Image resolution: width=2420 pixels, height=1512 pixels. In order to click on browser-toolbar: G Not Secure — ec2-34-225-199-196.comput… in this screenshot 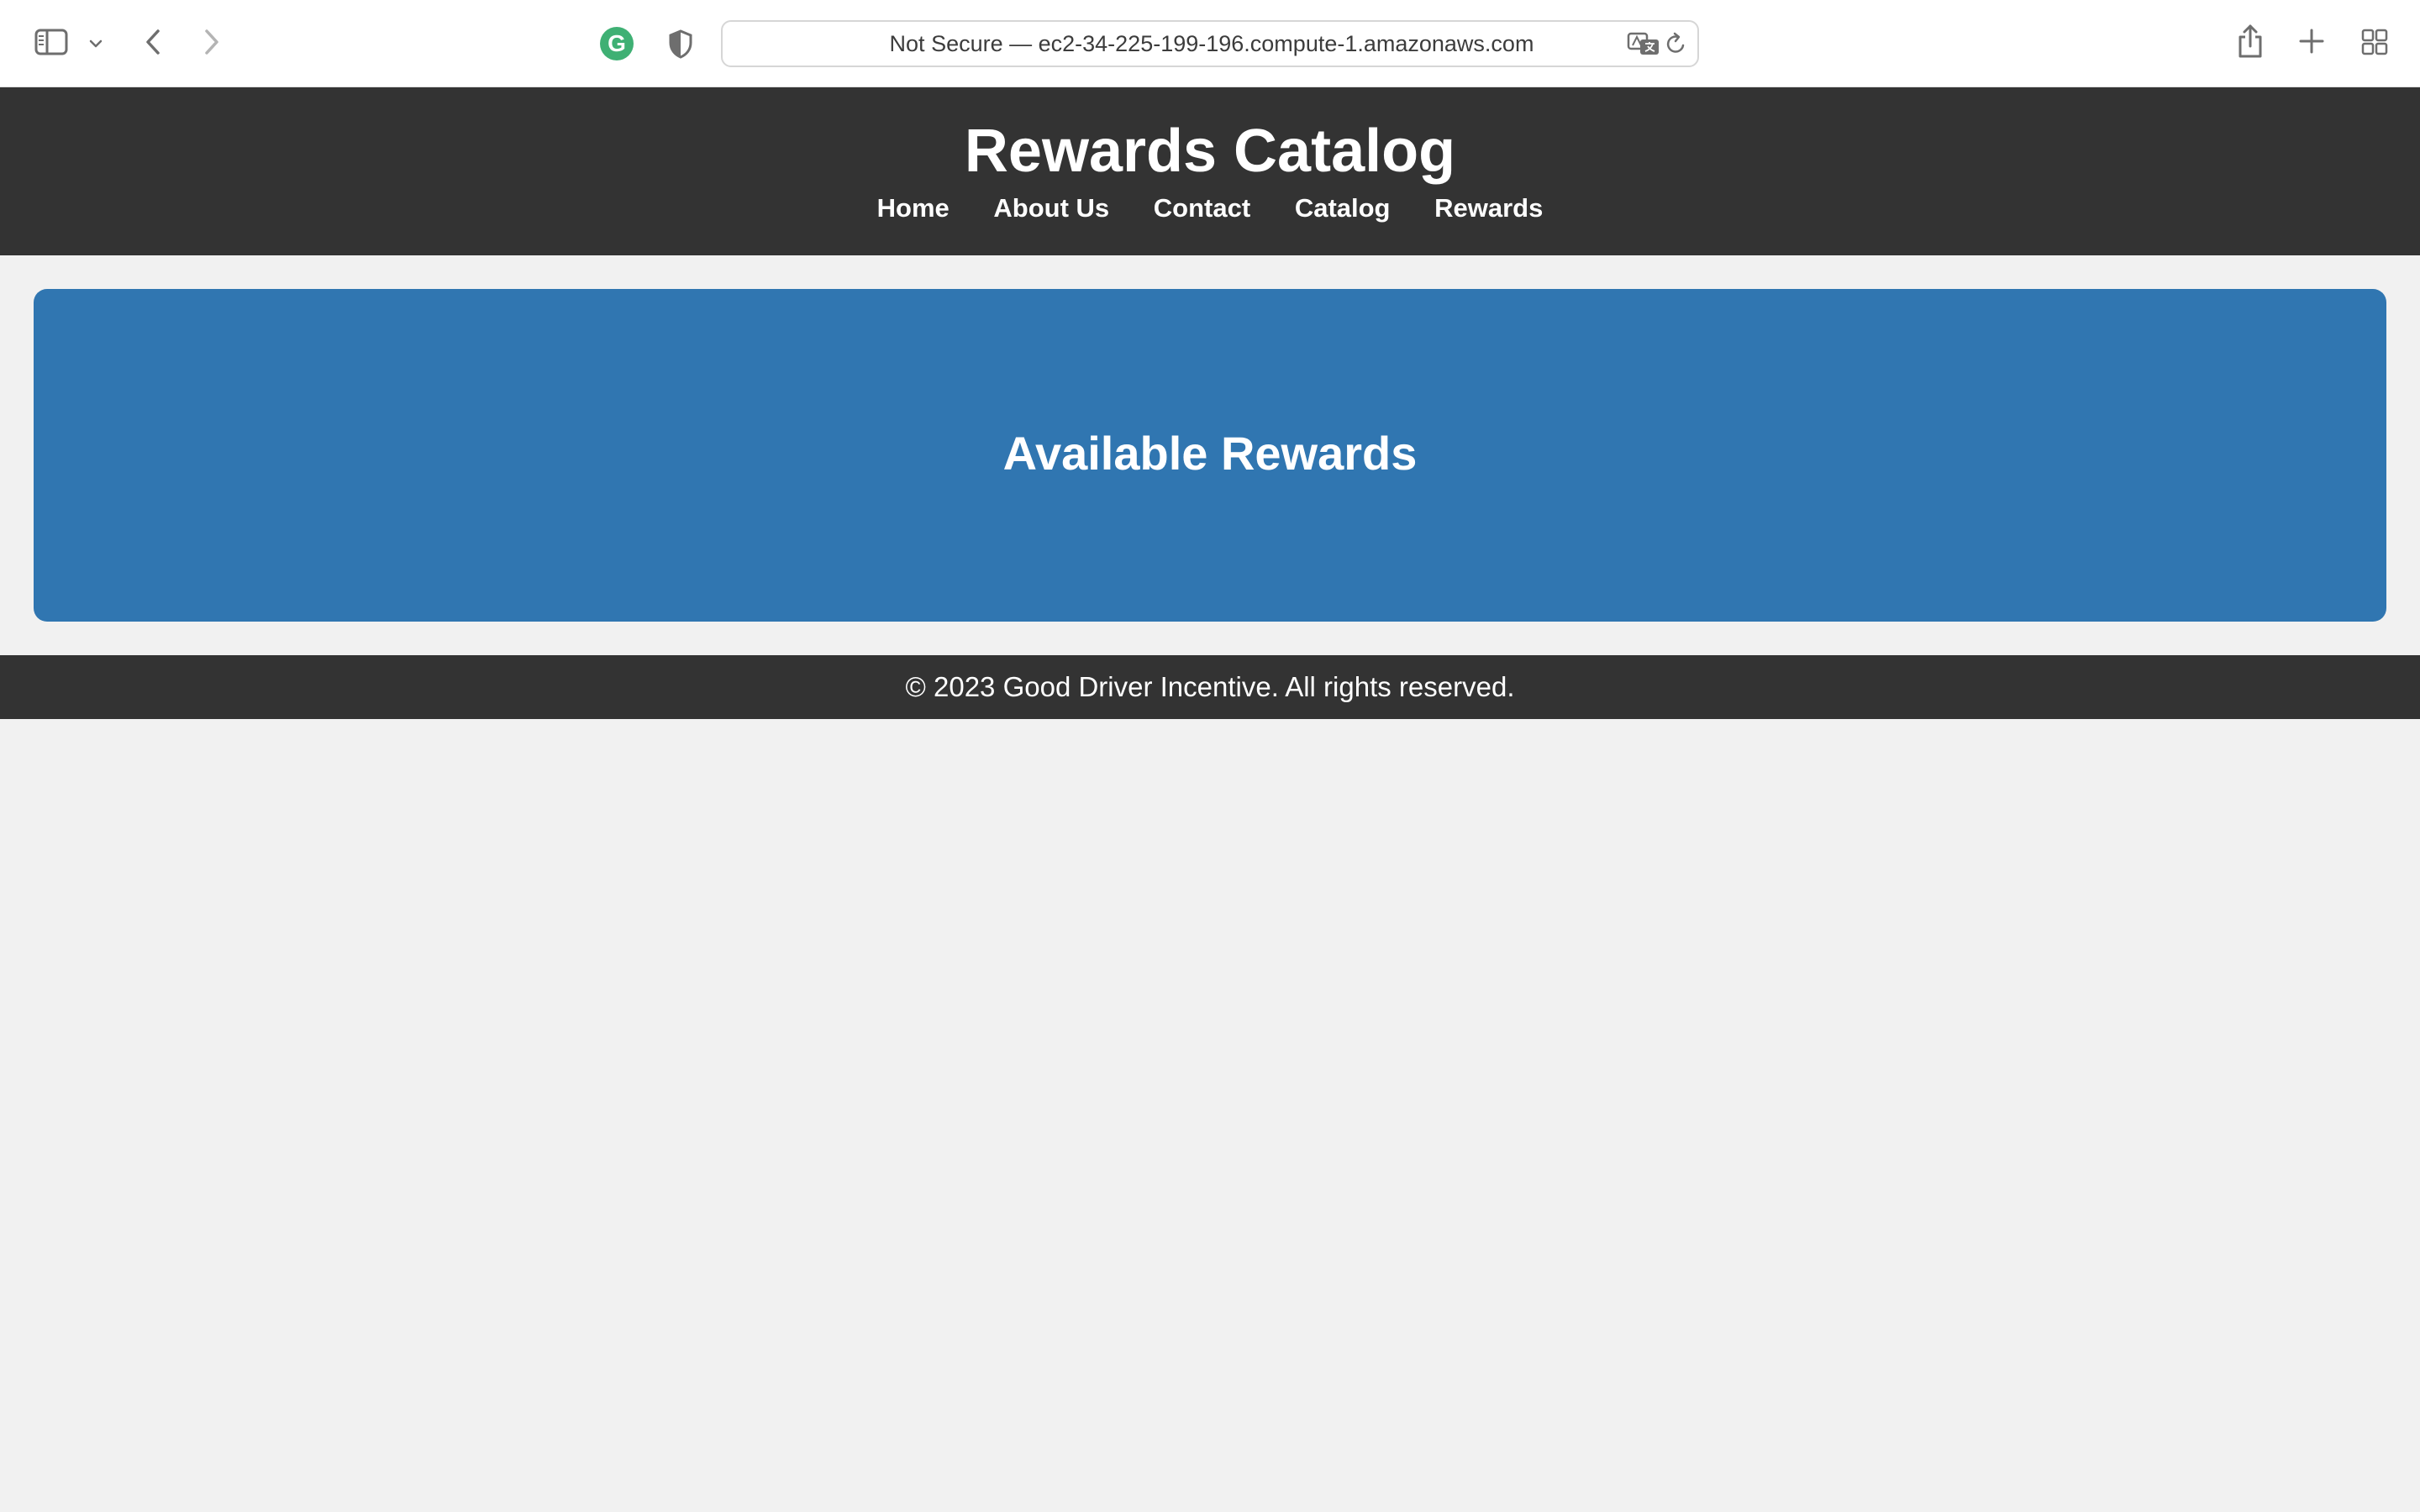, I will do `click(1210, 43)`.